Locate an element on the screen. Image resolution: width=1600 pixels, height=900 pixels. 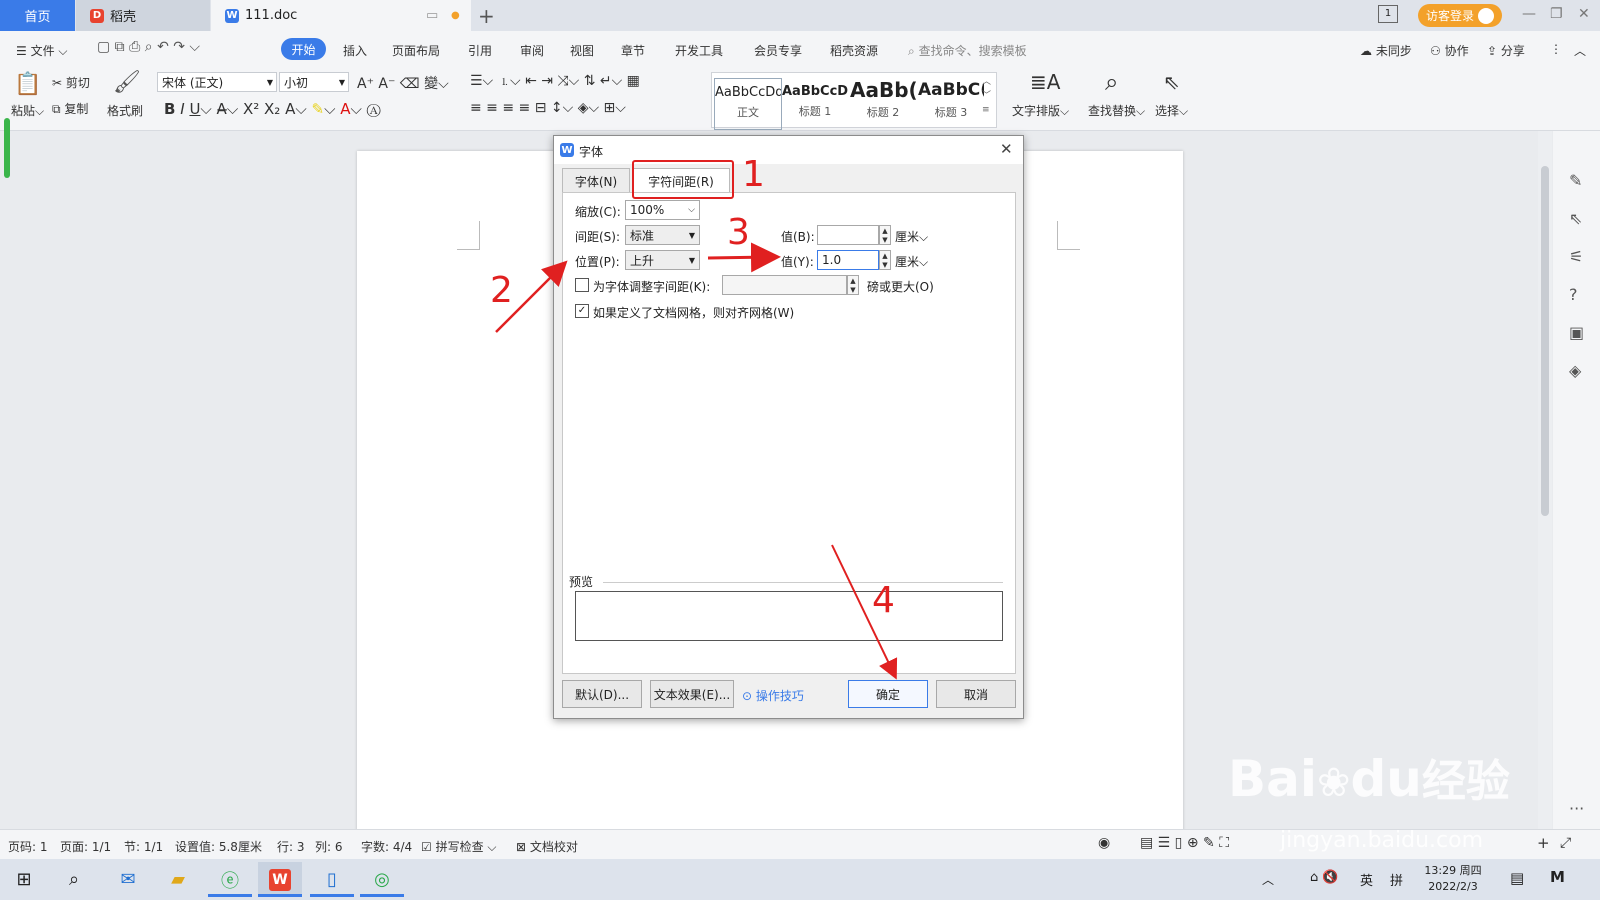
status-row: 行: 3 is located at coordinates (291, 847).